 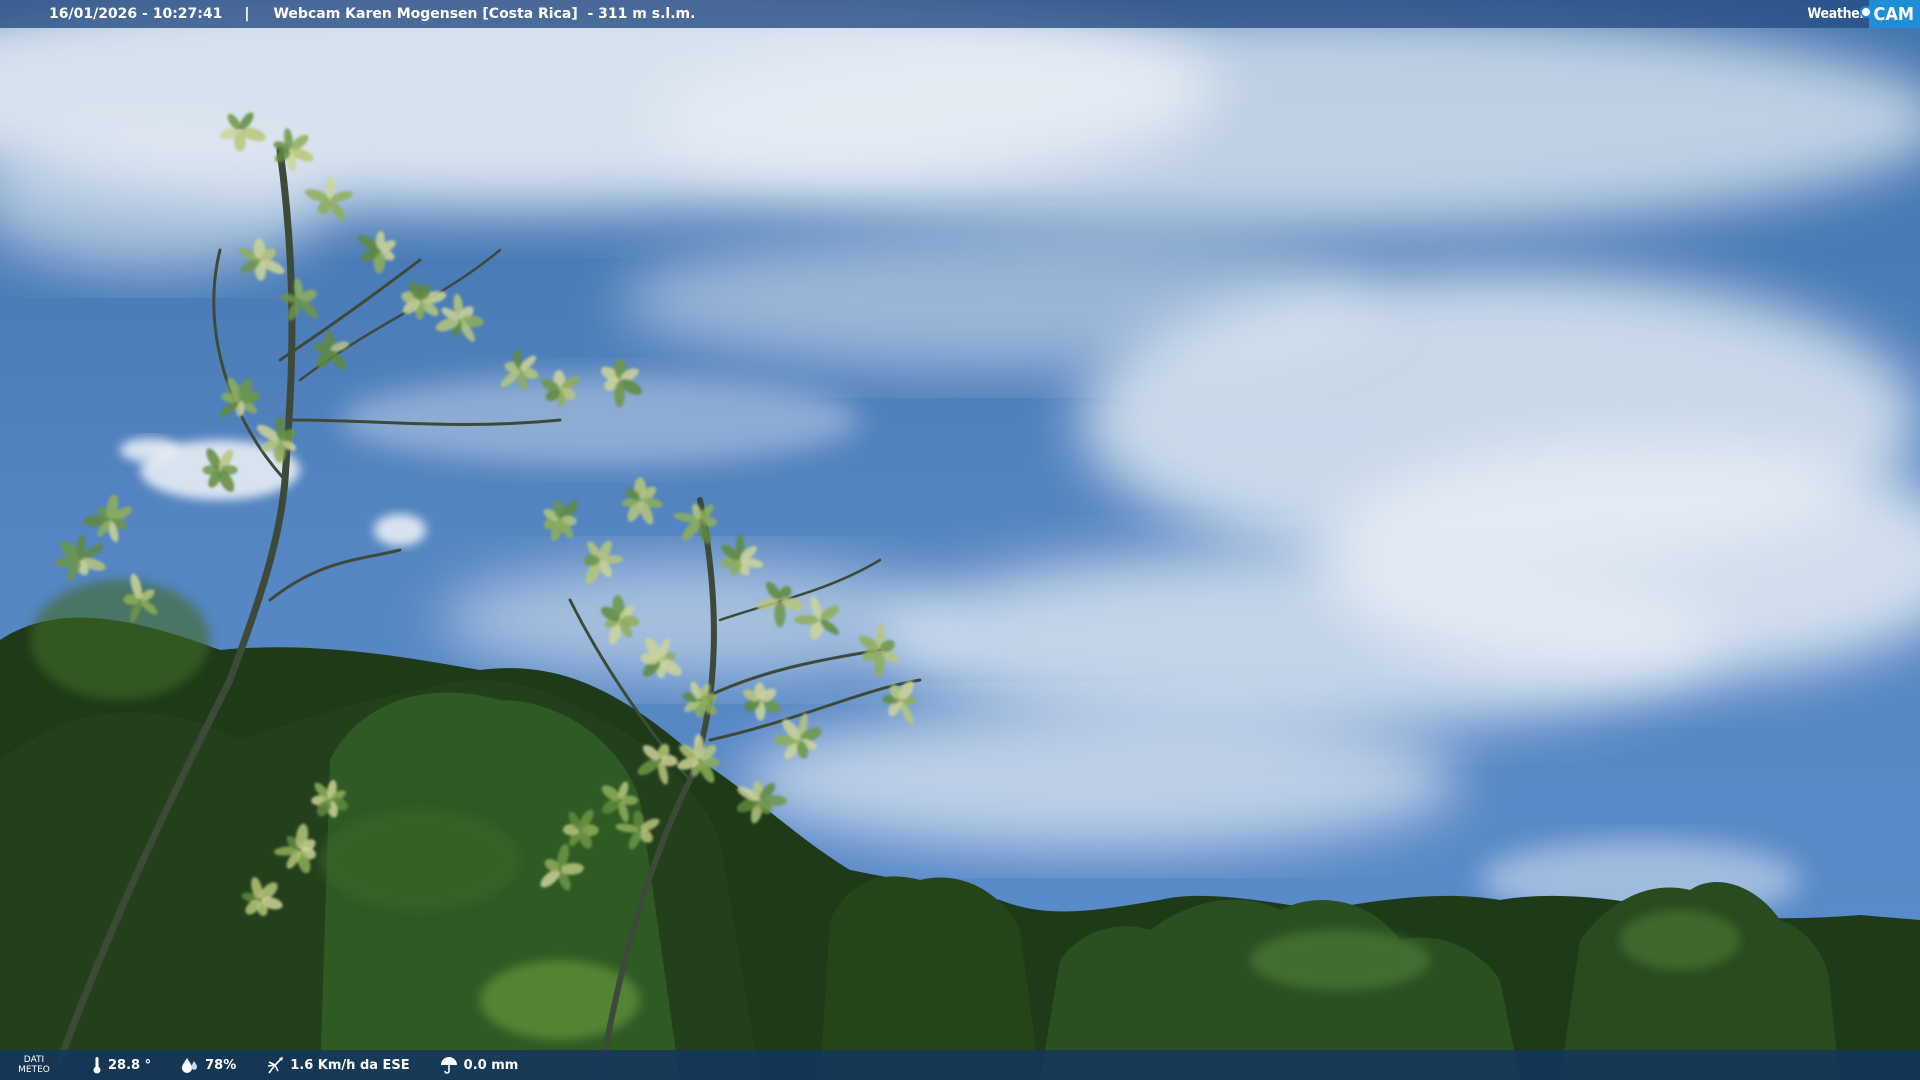 What do you see at coordinates (350, 1065) in the screenshot?
I see `wind-value: 1.6 Km/h da ESE` at bounding box center [350, 1065].